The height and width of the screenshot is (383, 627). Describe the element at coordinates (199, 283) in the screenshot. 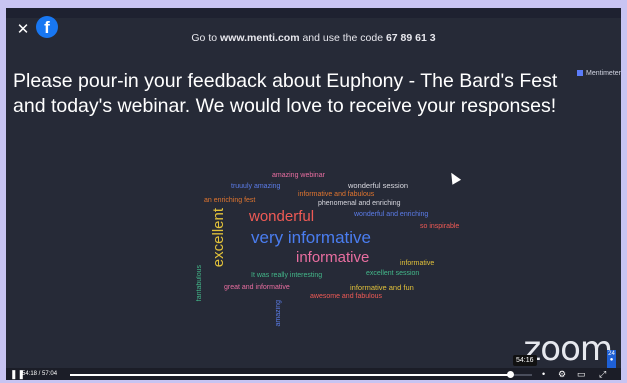

I see `cloud-word: fantabulous` at that location.